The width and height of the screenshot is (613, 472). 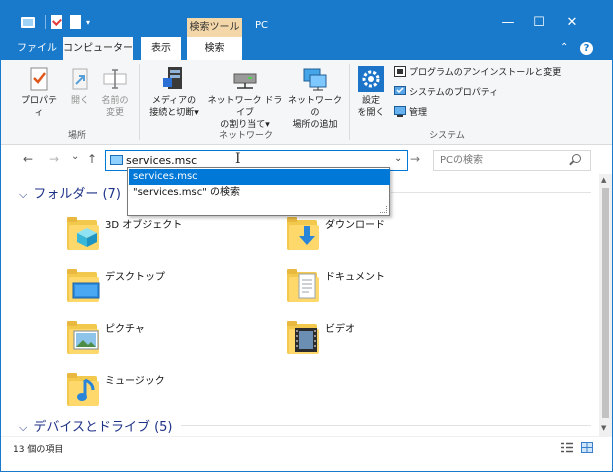 I want to click on address-autocomplete: services.msc "services.msc" の検索, so click(x=258, y=191).